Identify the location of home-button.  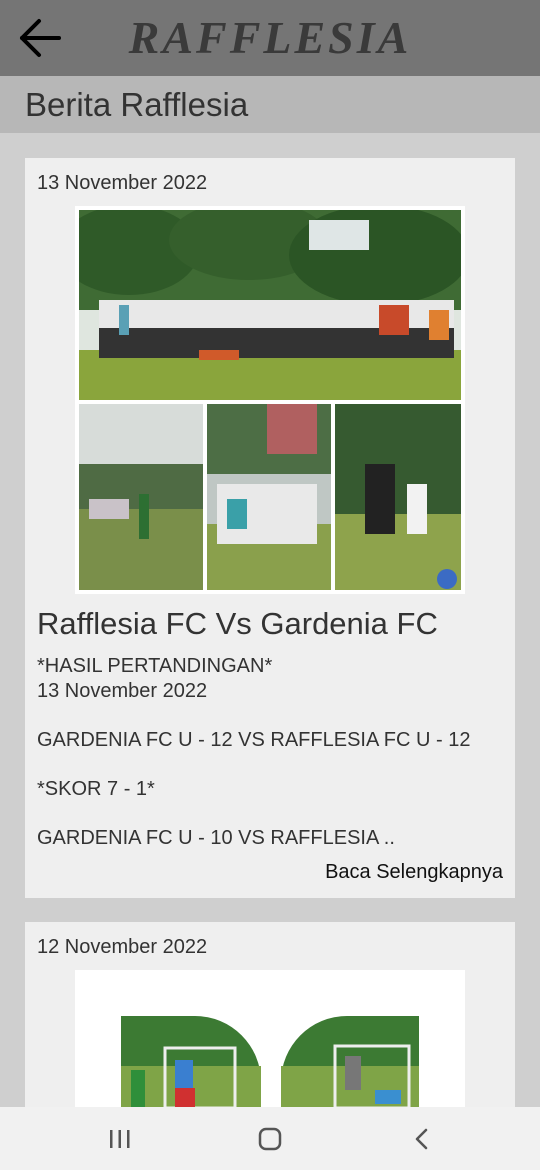
(270, 1139).